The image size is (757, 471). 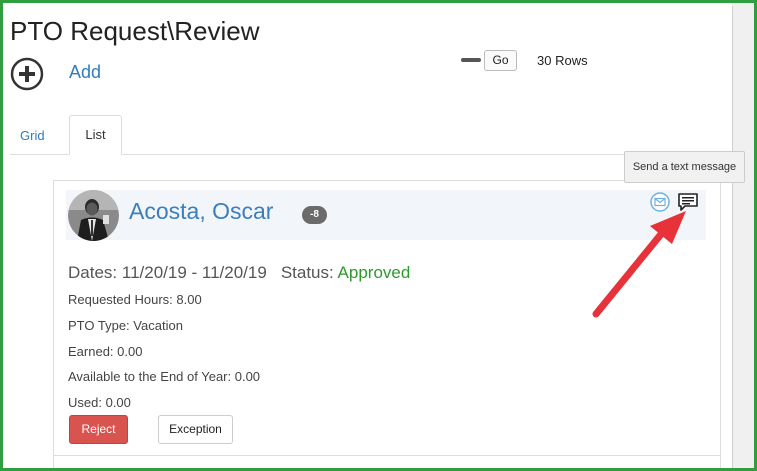 I want to click on email-icon, so click(x=660, y=202).